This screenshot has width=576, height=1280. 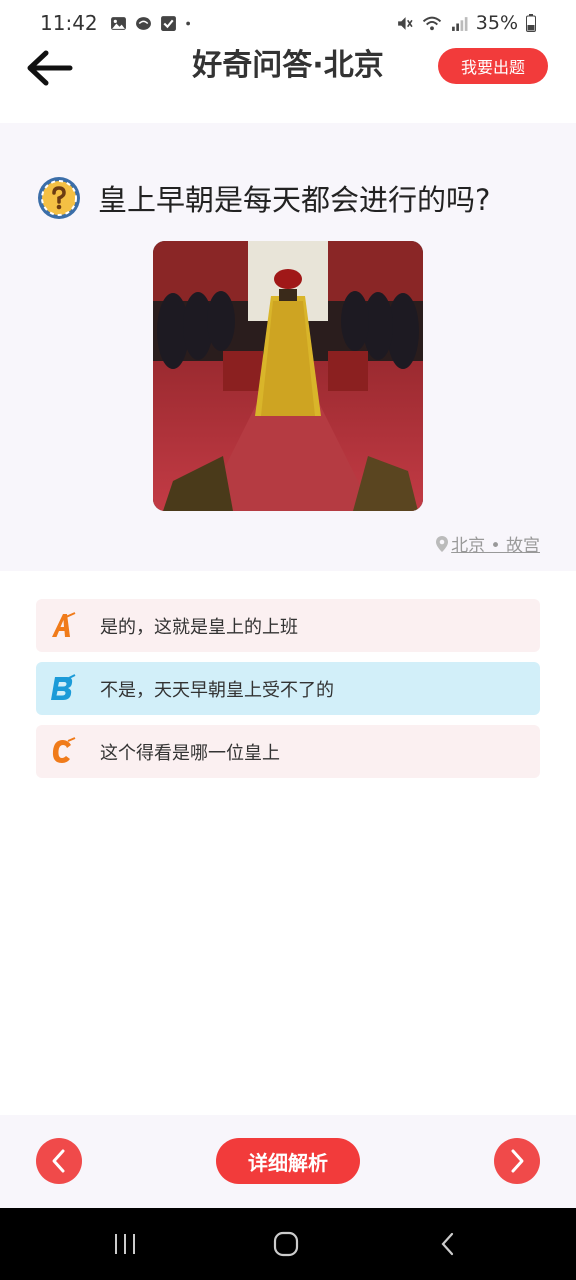 What do you see at coordinates (288, 84) in the screenshot?
I see `app-header: 好奇问答·北京 我要出题` at bounding box center [288, 84].